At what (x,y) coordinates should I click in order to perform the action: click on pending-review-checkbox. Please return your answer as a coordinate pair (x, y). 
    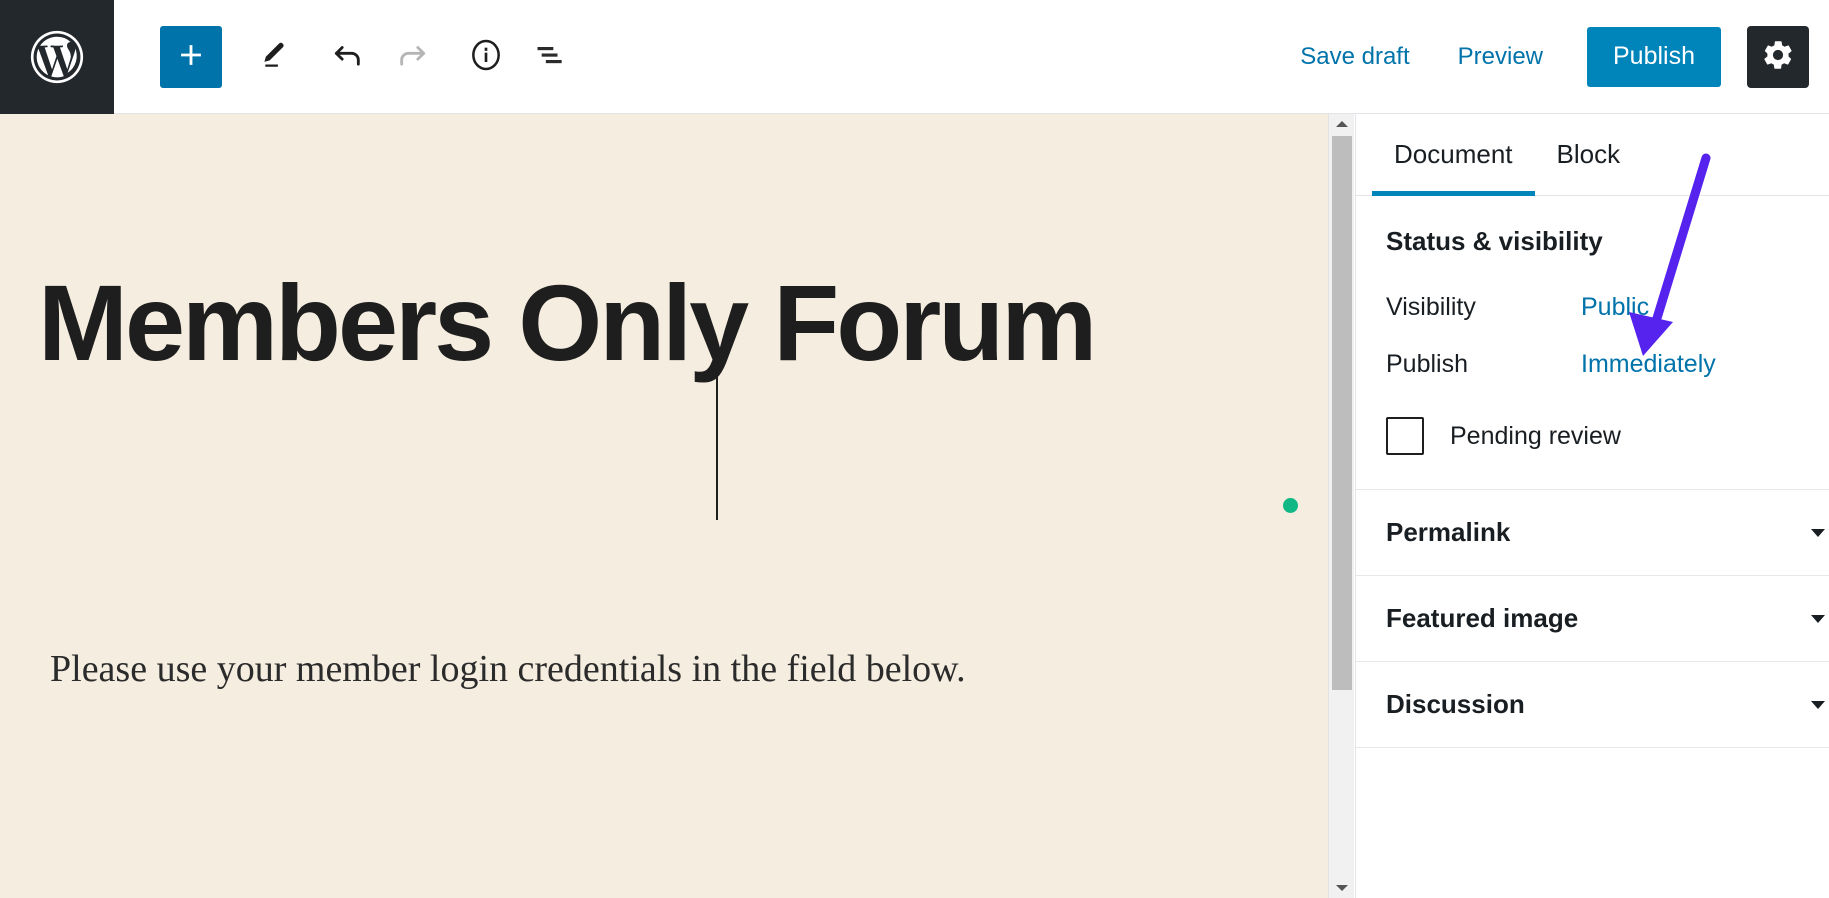
    Looking at the image, I should click on (1405, 436).